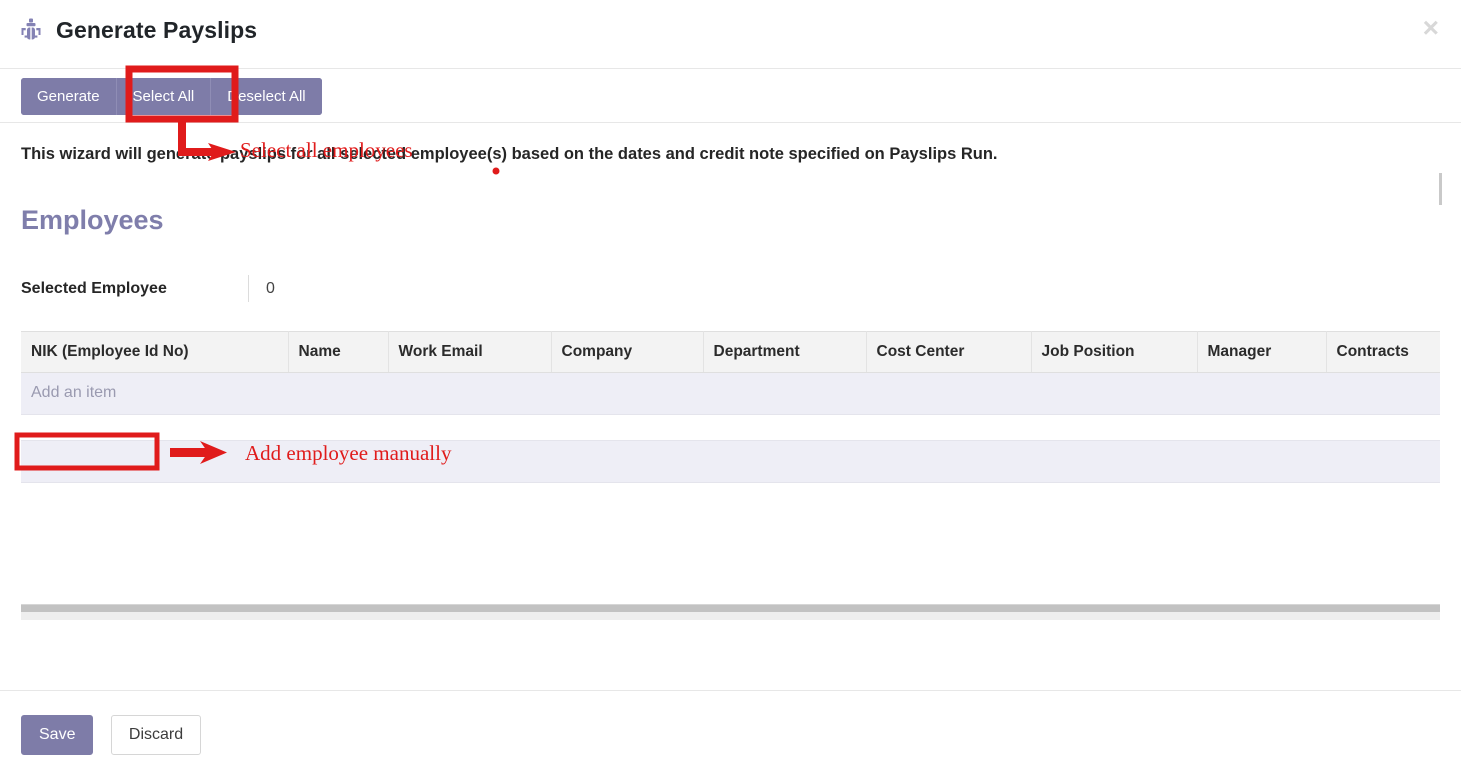  What do you see at coordinates (164, 96) in the screenshot?
I see `select-all-button: Select All` at bounding box center [164, 96].